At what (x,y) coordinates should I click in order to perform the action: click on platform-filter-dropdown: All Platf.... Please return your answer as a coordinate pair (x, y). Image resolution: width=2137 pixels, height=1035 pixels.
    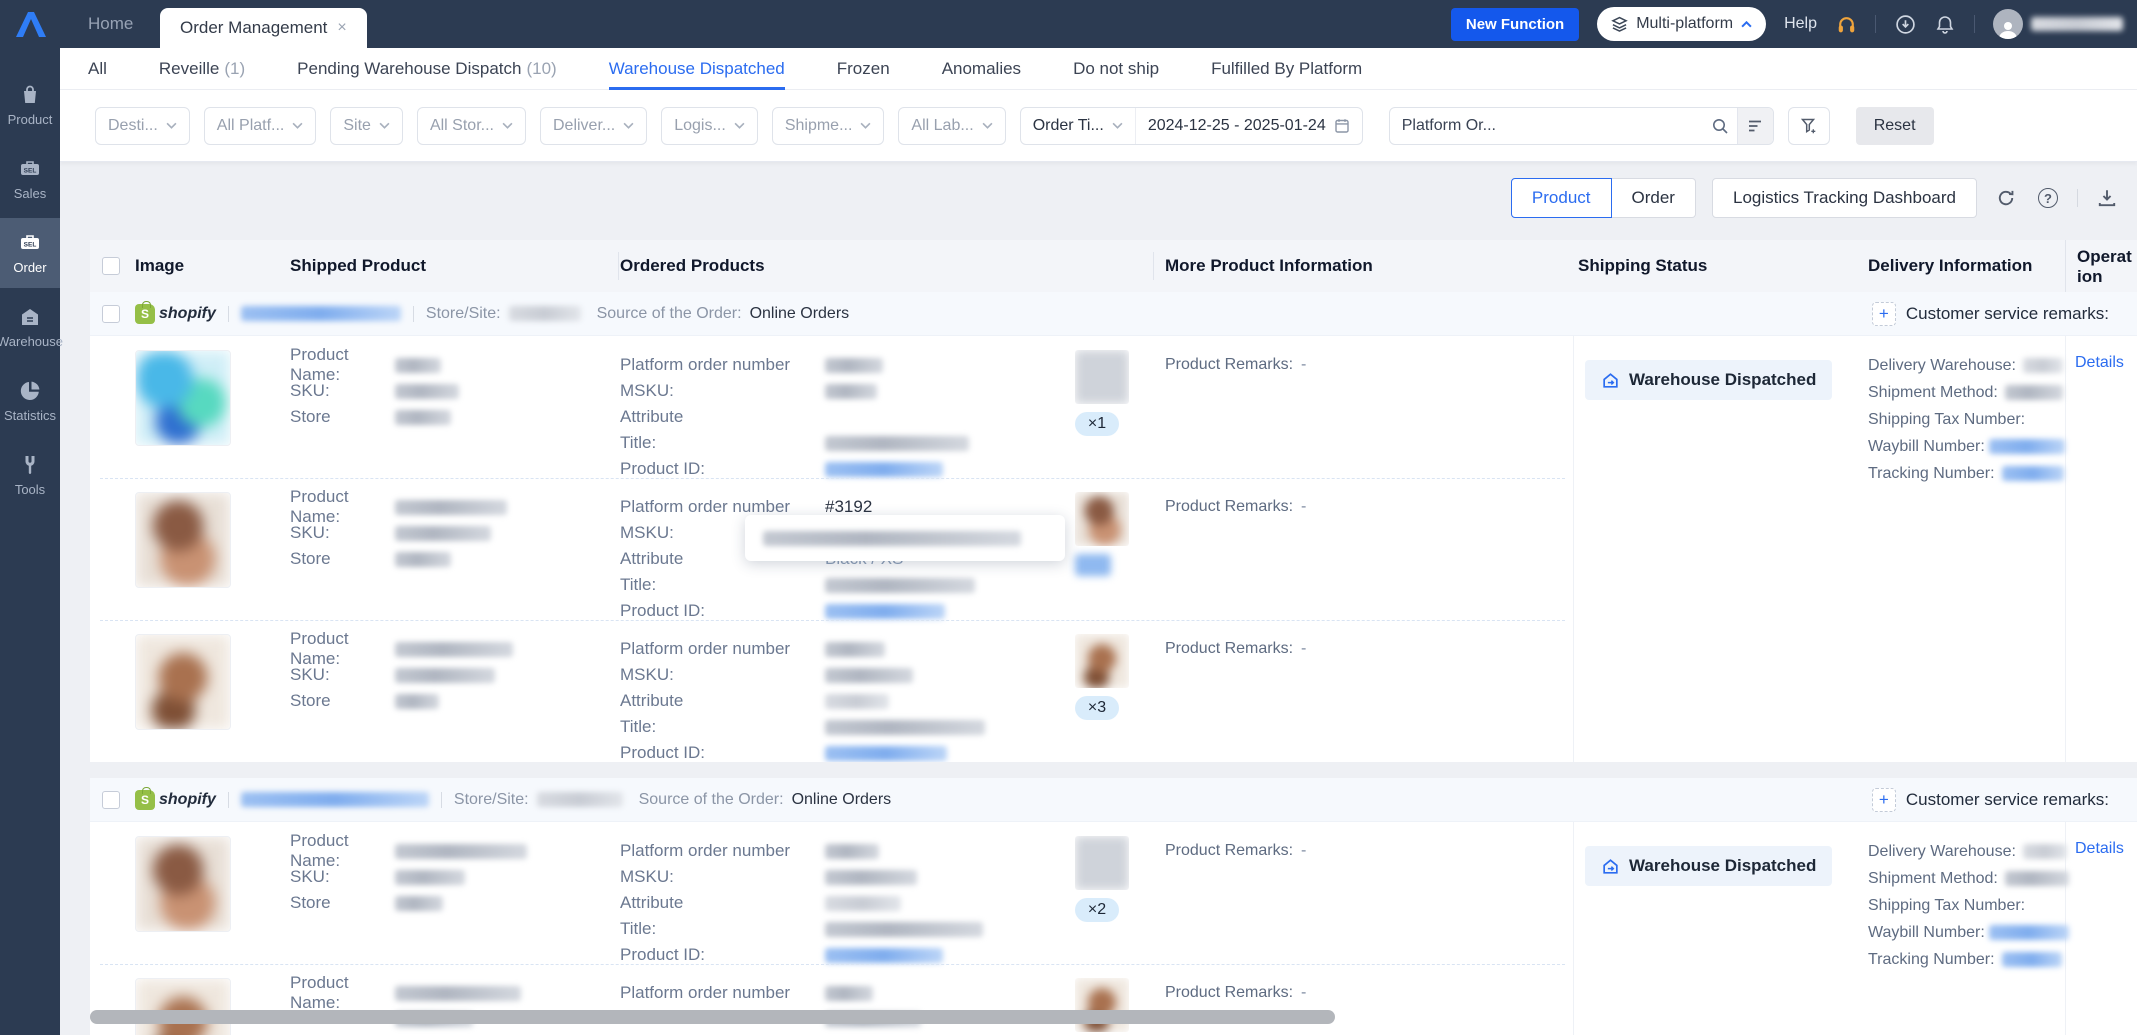
    Looking at the image, I should click on (260, 125).